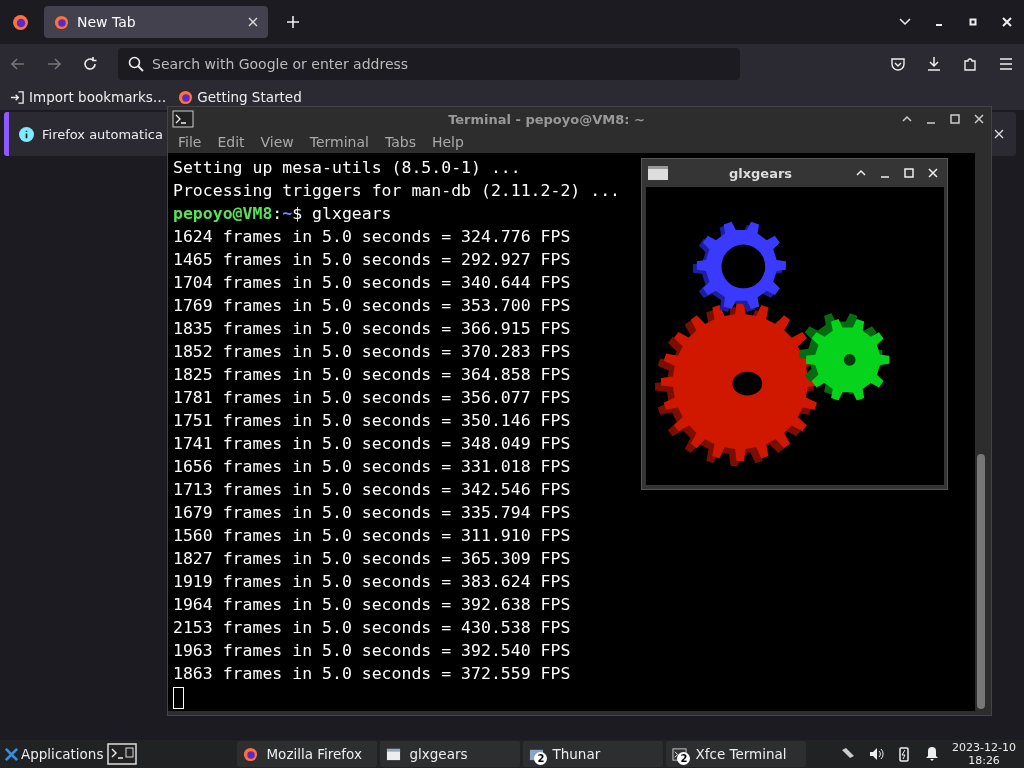  Describe the element at coordinates (372, 467) in the screenshot. I see `terminal-line: 1656 frames in 5.0 seconds = 331.018 FPS` at that location.